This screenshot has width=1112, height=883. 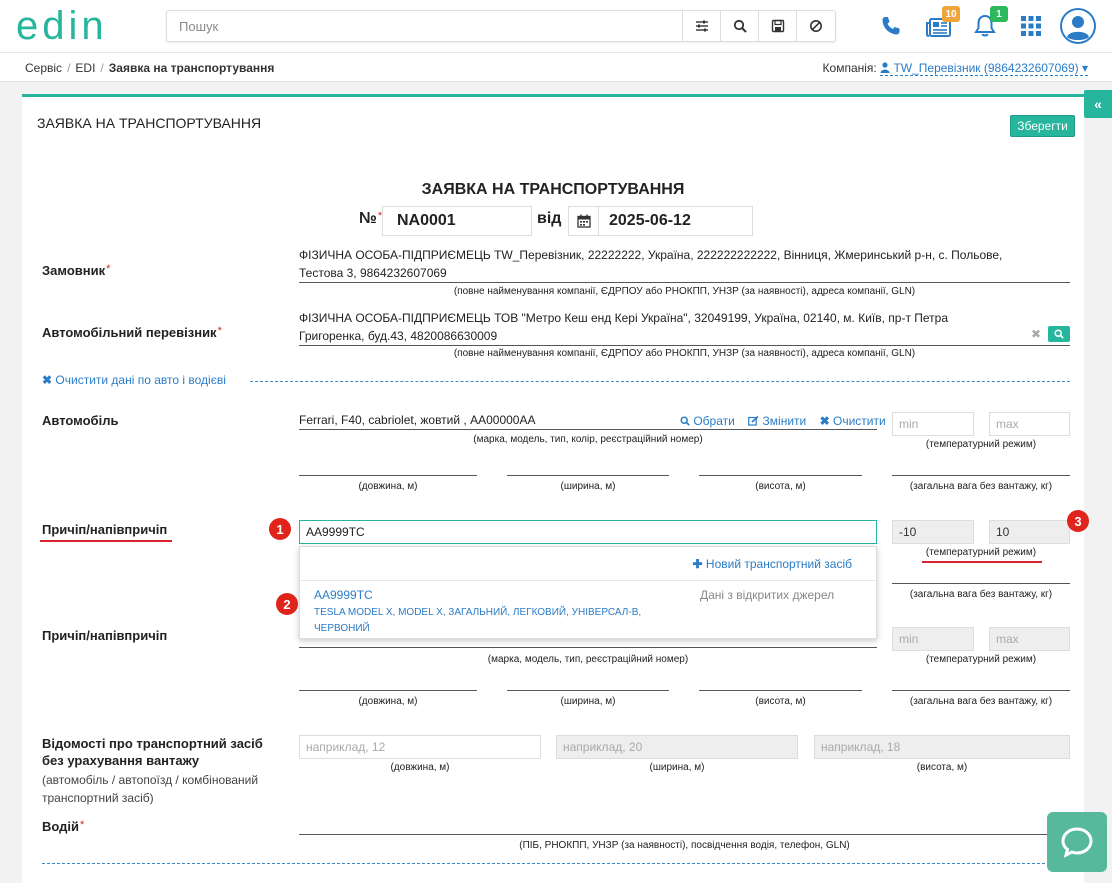 I want to click on clear-vehicle-driver-link: ✖ Очистити дані по авто і водієві, so click(x=134, y=380).